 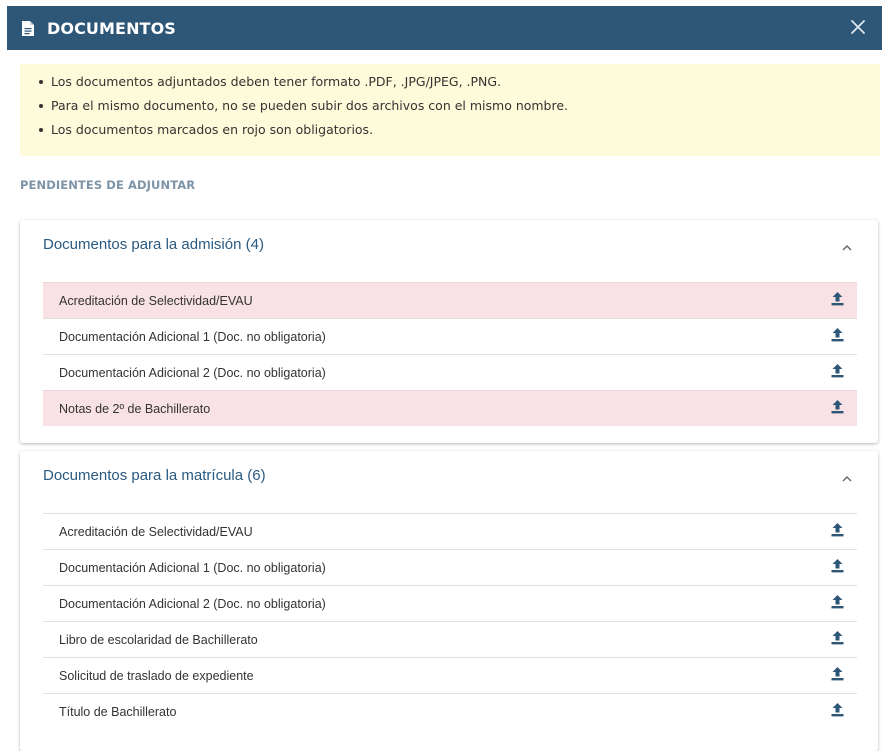 What do you see at coordinates (118, 711) in the screenshot?
I see `document-label: Título de Bachillerato` at bounding box center [118, 711].